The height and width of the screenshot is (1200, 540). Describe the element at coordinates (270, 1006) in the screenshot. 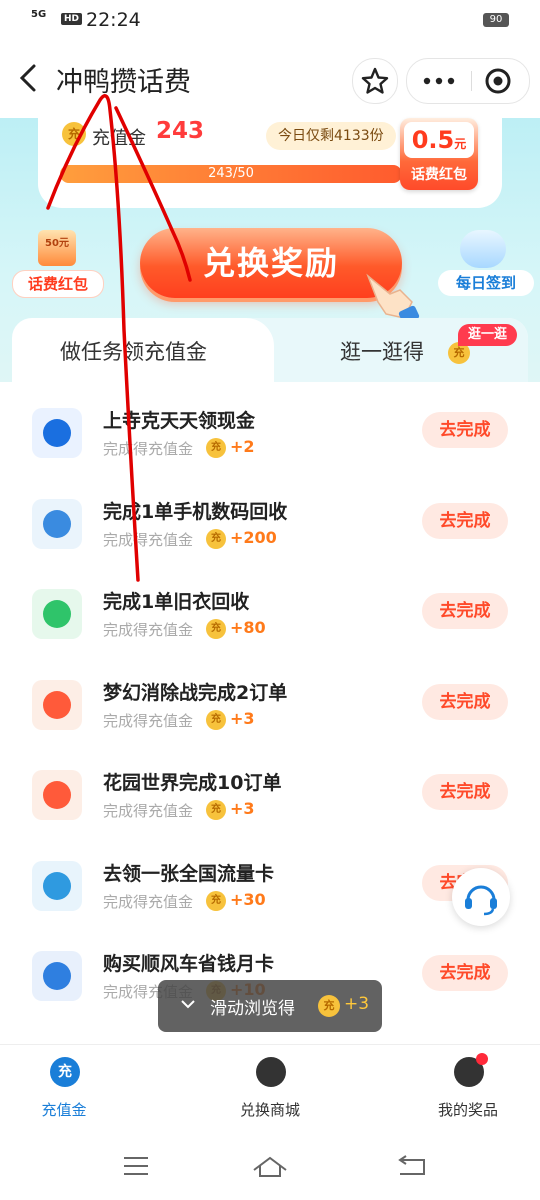

I see `browse-toast: 滑动浏览得 充 +3` at that location.